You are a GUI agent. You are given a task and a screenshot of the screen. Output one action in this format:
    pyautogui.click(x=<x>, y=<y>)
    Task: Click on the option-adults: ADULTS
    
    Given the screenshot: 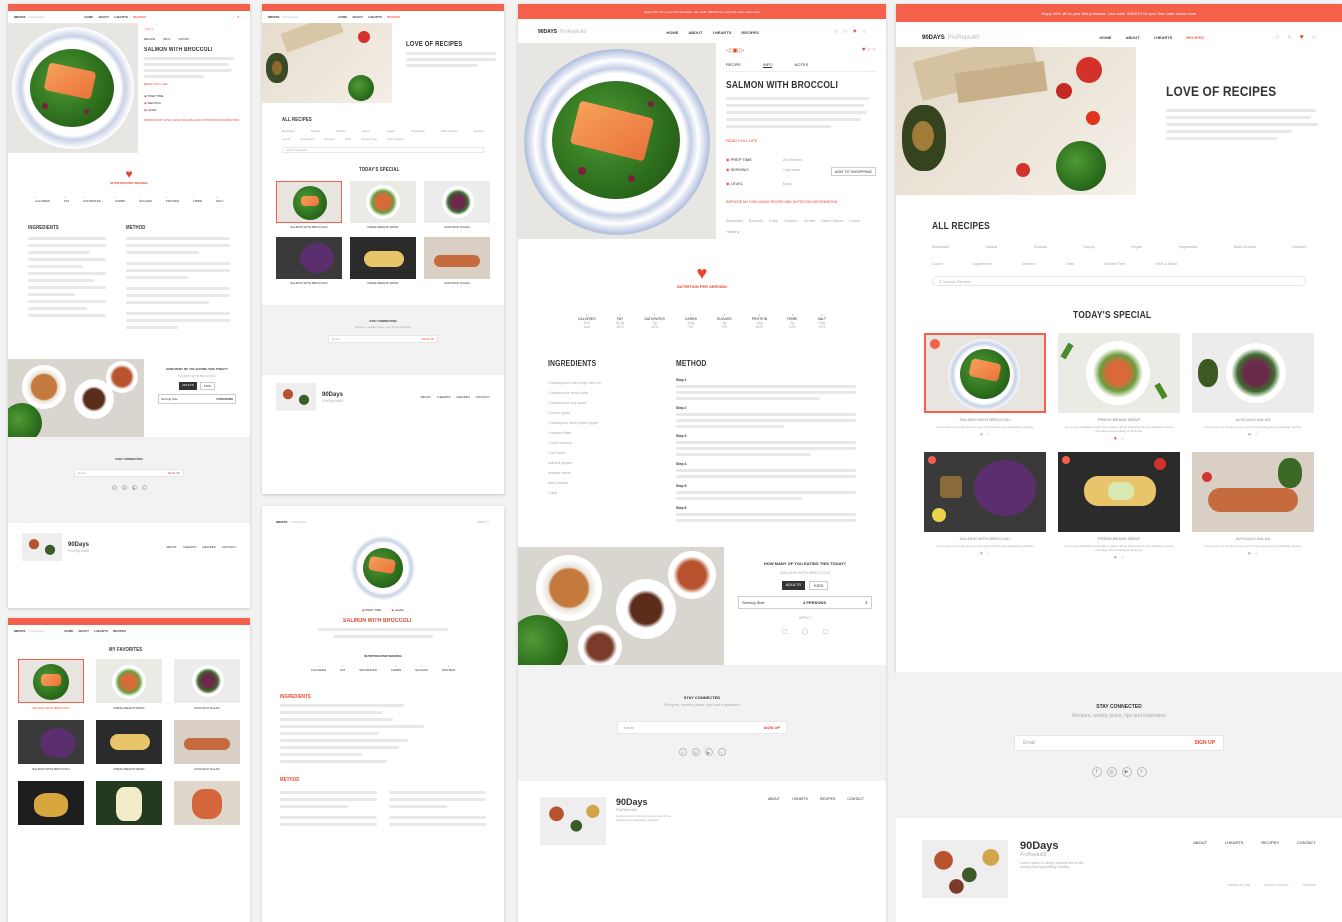 What is the action you would take?
    pyautogui.click(x=793, y=585)
    